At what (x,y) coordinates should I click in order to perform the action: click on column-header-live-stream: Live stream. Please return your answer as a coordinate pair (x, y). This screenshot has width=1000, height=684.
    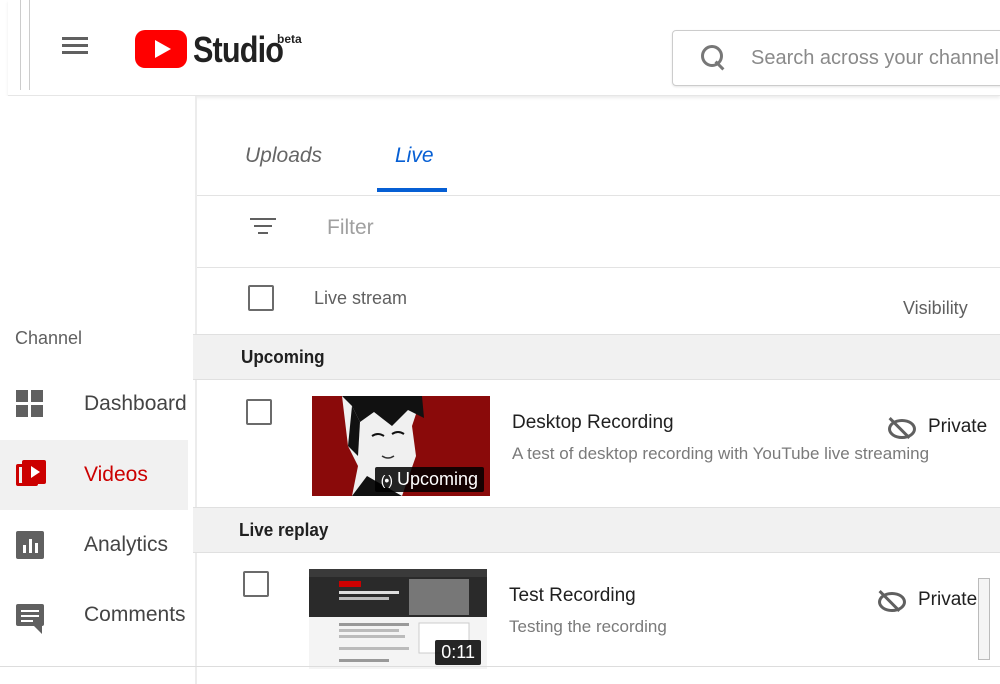
    Looking at the image, I should click on (360, 298).